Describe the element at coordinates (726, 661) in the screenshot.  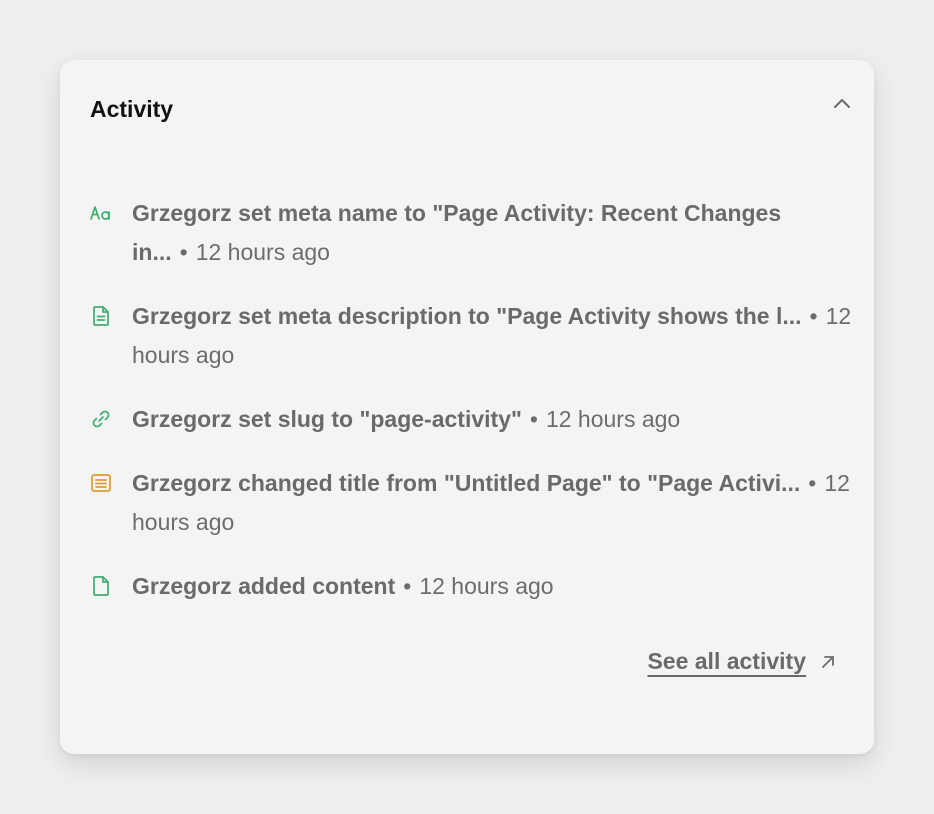
I see `see-all-label: See all activity` at that location.